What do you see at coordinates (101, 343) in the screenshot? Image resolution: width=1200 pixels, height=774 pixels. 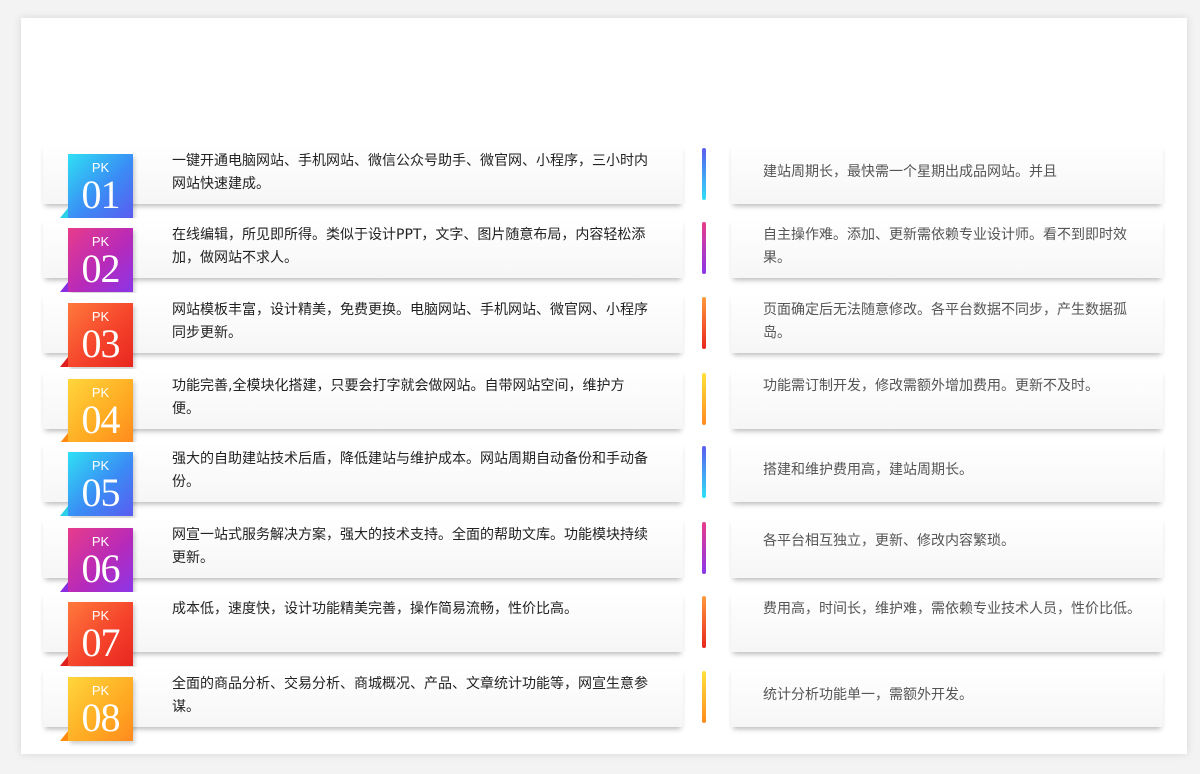 I see `pk-number: 03` at bounding box center [101, 343].